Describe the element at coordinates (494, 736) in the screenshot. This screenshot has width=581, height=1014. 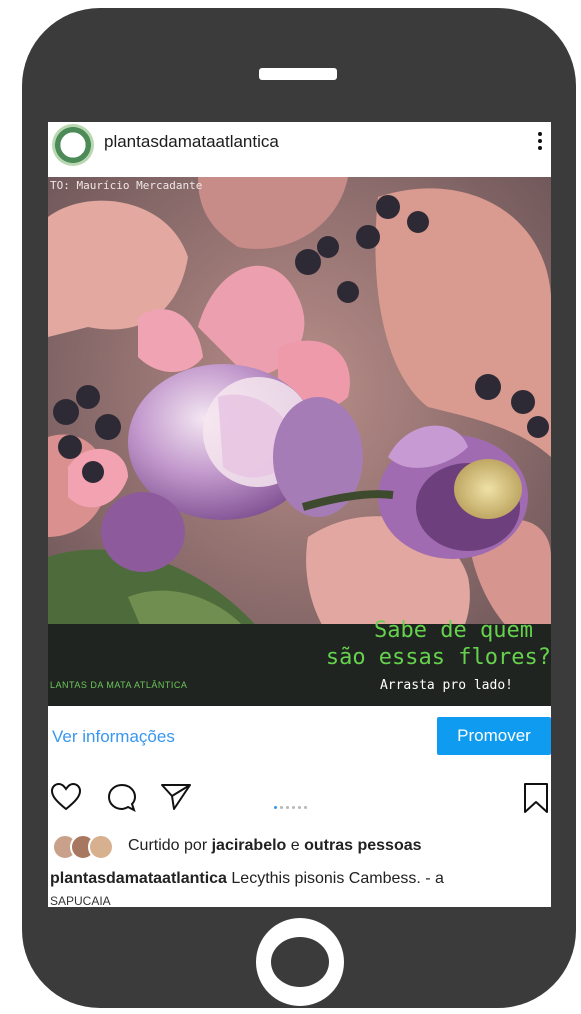
I see `promote-button: Promover` at that location.